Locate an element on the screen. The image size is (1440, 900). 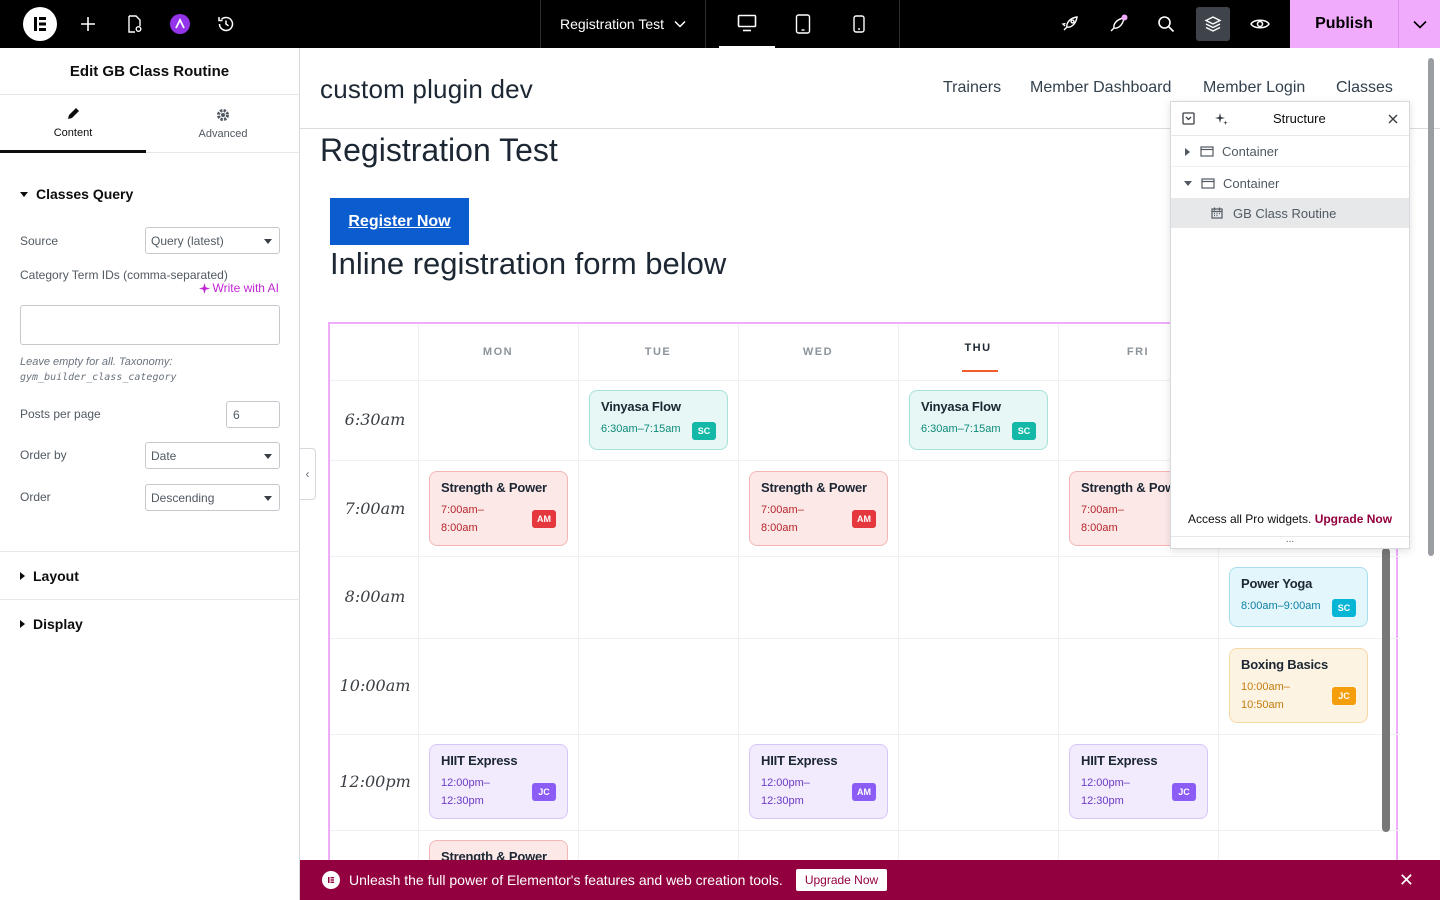
device-switcher is located at coordinates (803, 24).